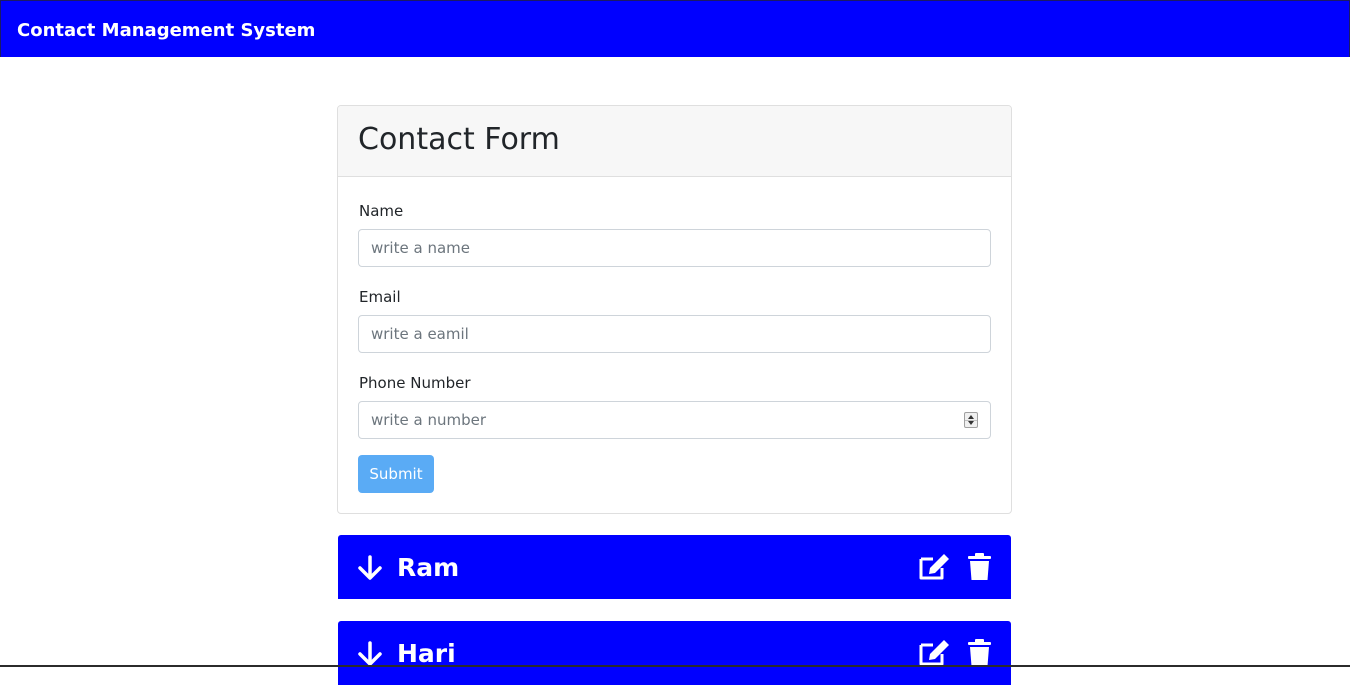 This screenshot has height=685, width=1350. What do you see at coordinates (381, 211) in the screenshot?
I see `name-label: Name` at bounding box center [381, 211].